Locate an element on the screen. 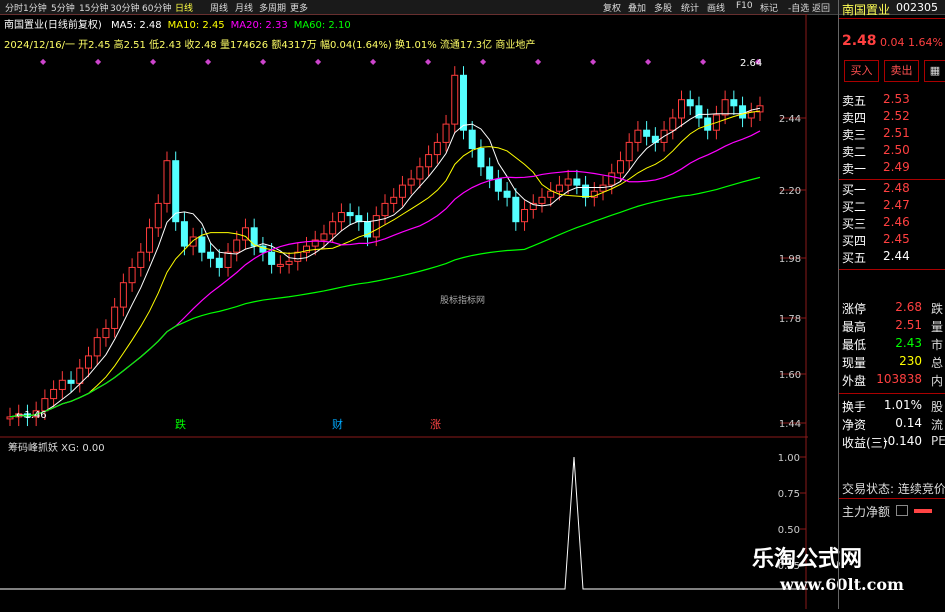 The height and width of the screenshot is (612, 945). stat-row: 收益(三) -0.140 PE is located at coordinates (892, 442).